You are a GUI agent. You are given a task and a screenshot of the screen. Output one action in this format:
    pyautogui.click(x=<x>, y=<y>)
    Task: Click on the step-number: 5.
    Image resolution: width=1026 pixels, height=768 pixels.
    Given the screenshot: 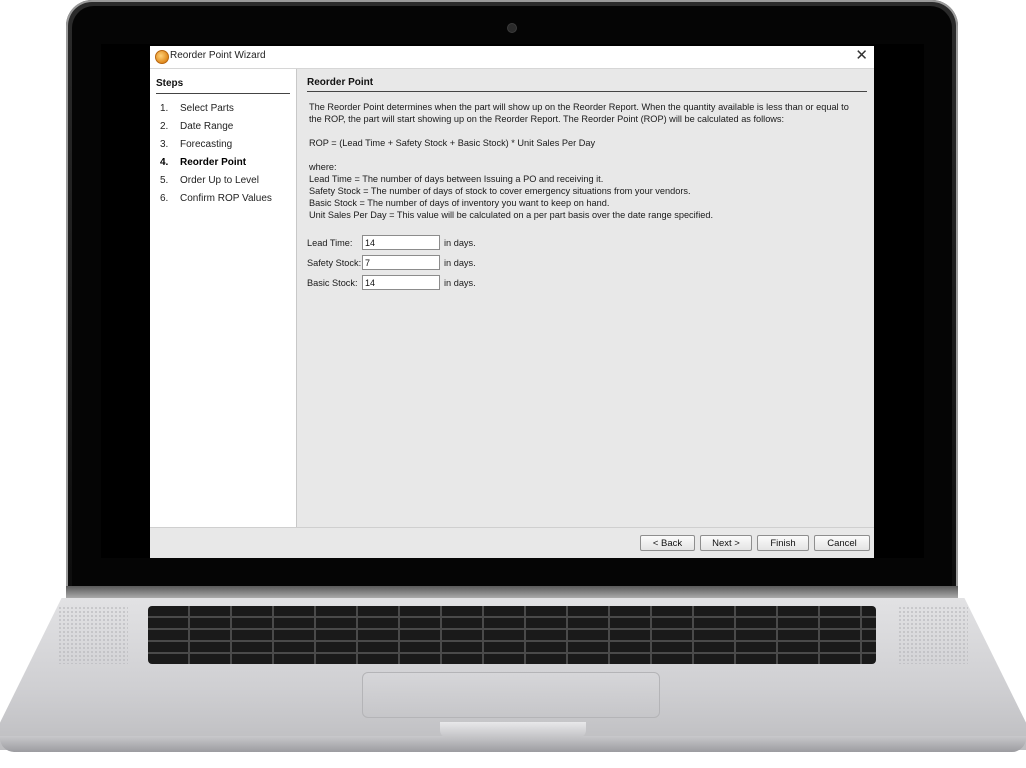 What is the action you would take?
    pyautogui.click(x=164, y=180)
    